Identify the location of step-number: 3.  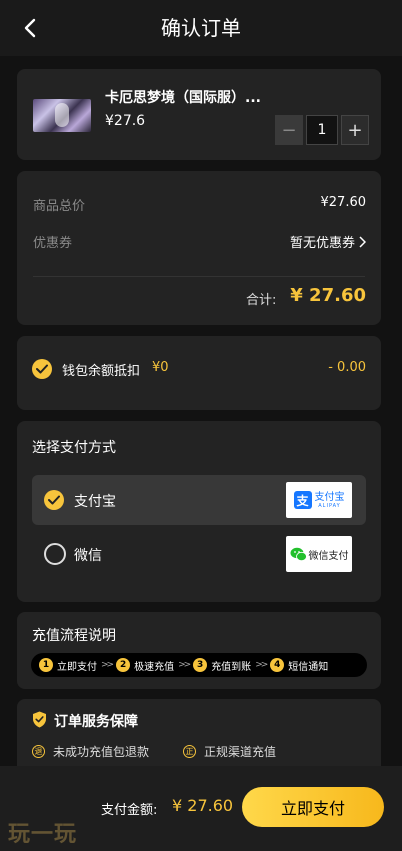
(200, 665).